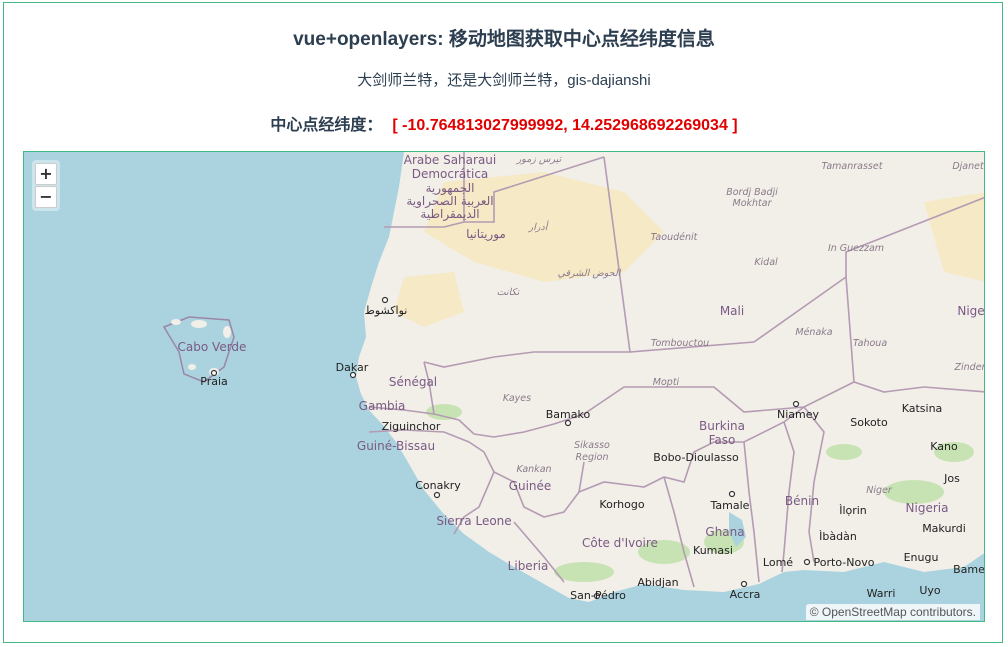 The image size is (1008, 647). I want to click on region-label: Tahoua, so click(870, 343).